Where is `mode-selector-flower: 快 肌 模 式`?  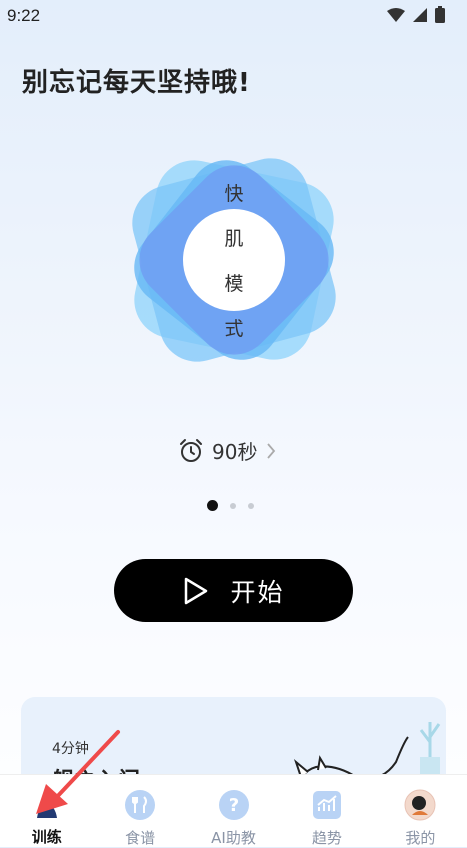 mode-selector-flower: 快 肌 模 式 is located at coordinates (234, 260).